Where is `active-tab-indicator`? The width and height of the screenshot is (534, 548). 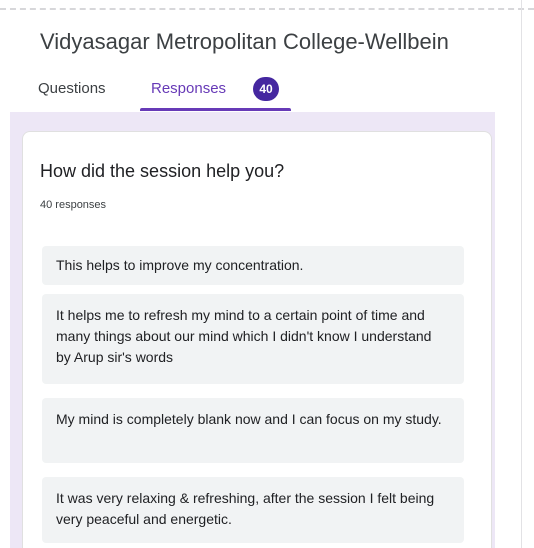
active-tab-indicator is located at coordinates (215, 109).